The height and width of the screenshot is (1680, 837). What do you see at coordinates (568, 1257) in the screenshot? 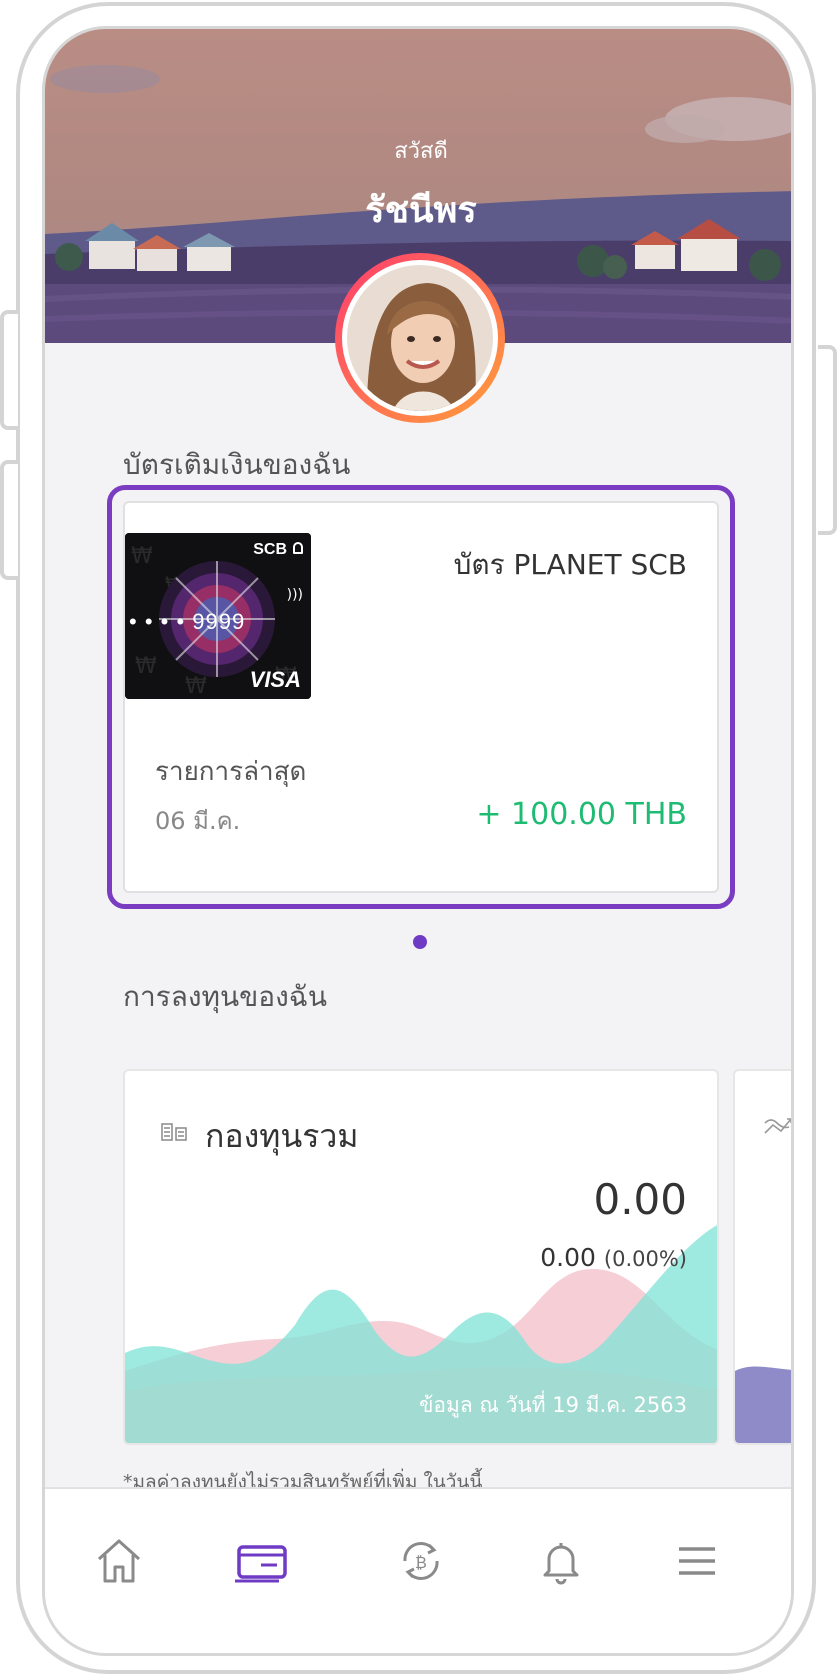
I see `fund-change-value: 0.00` at bounding box center [568, 1257].